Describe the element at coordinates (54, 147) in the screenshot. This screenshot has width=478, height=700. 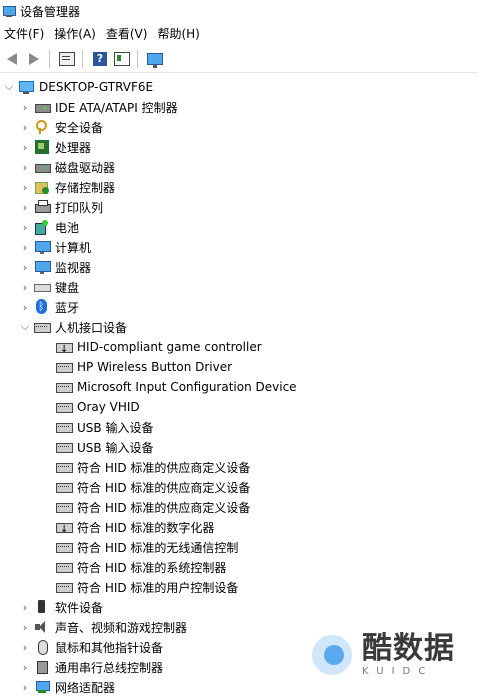
I see `tree-category-processor: › 处理器` at that location.